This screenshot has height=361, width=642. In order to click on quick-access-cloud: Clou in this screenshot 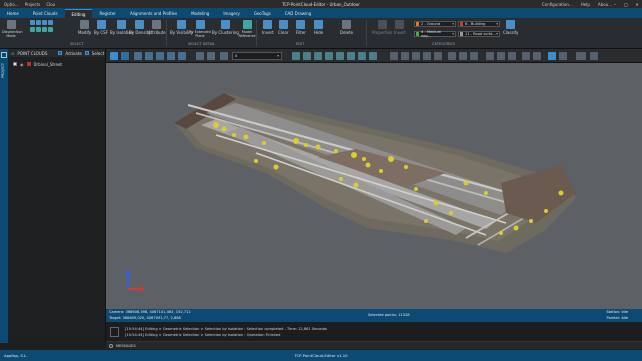, I will do `click(50, 4)`.